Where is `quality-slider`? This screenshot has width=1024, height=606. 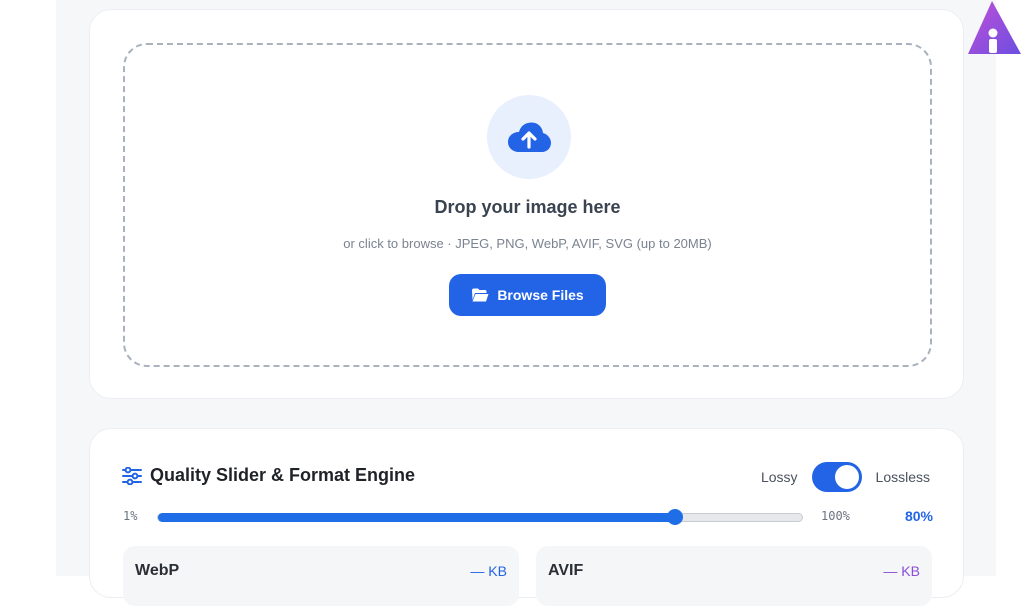 quality-slider is located at coordinates (480, 517).